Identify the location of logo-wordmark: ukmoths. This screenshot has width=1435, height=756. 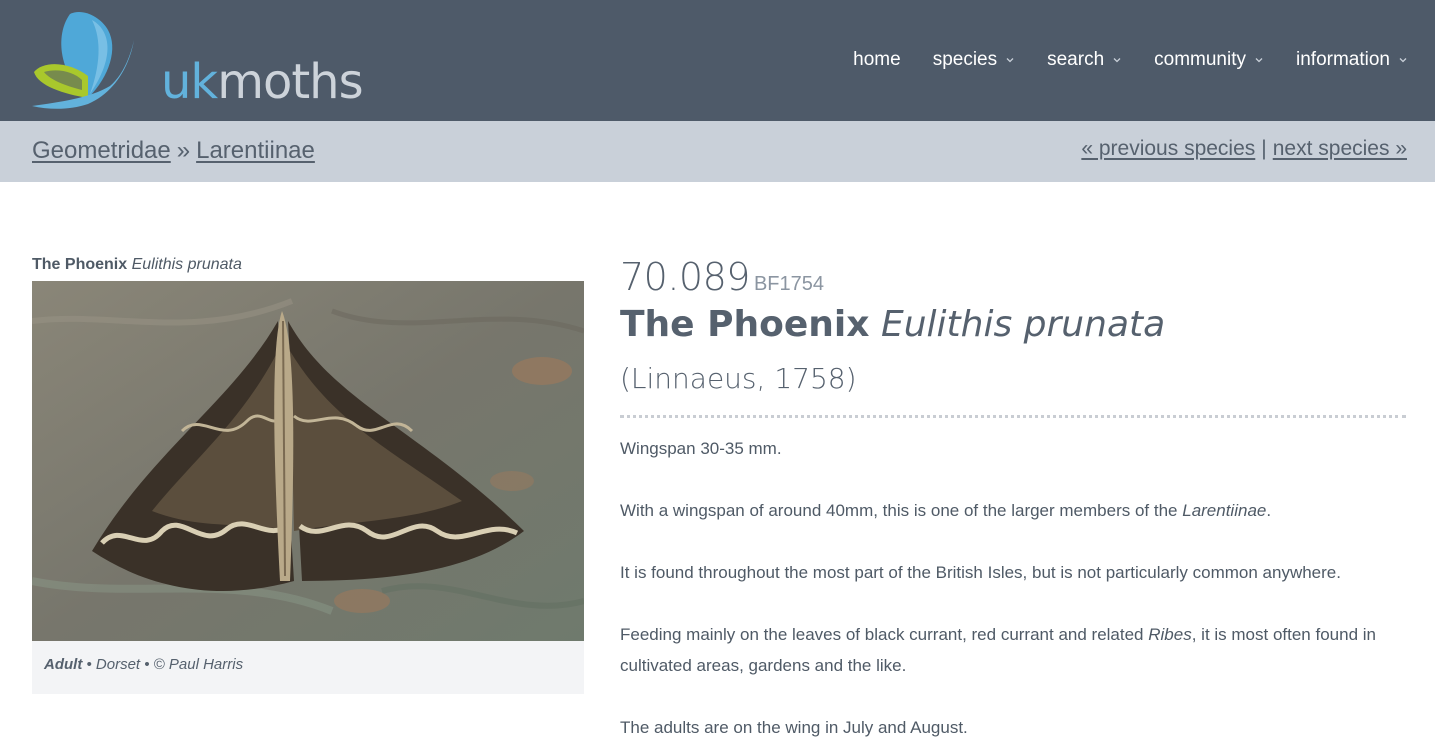
(262, 82).